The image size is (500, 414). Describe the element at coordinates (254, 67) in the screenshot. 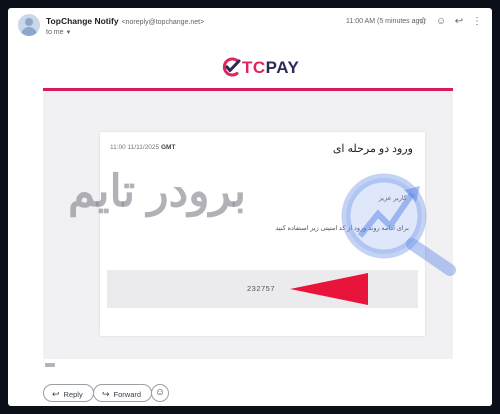

I see `logo-tc: TC` at that location.